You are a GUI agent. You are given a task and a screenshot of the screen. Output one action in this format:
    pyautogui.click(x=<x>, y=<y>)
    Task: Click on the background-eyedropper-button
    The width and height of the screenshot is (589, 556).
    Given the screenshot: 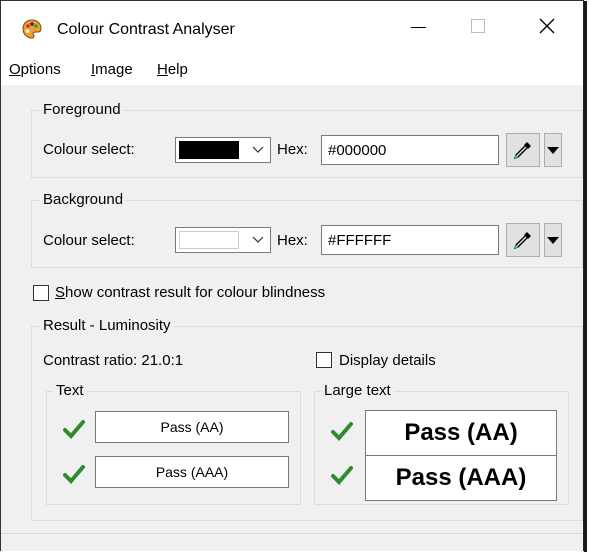 What is the action you would take?
    pyautogui.click(x=523, y=240)
    